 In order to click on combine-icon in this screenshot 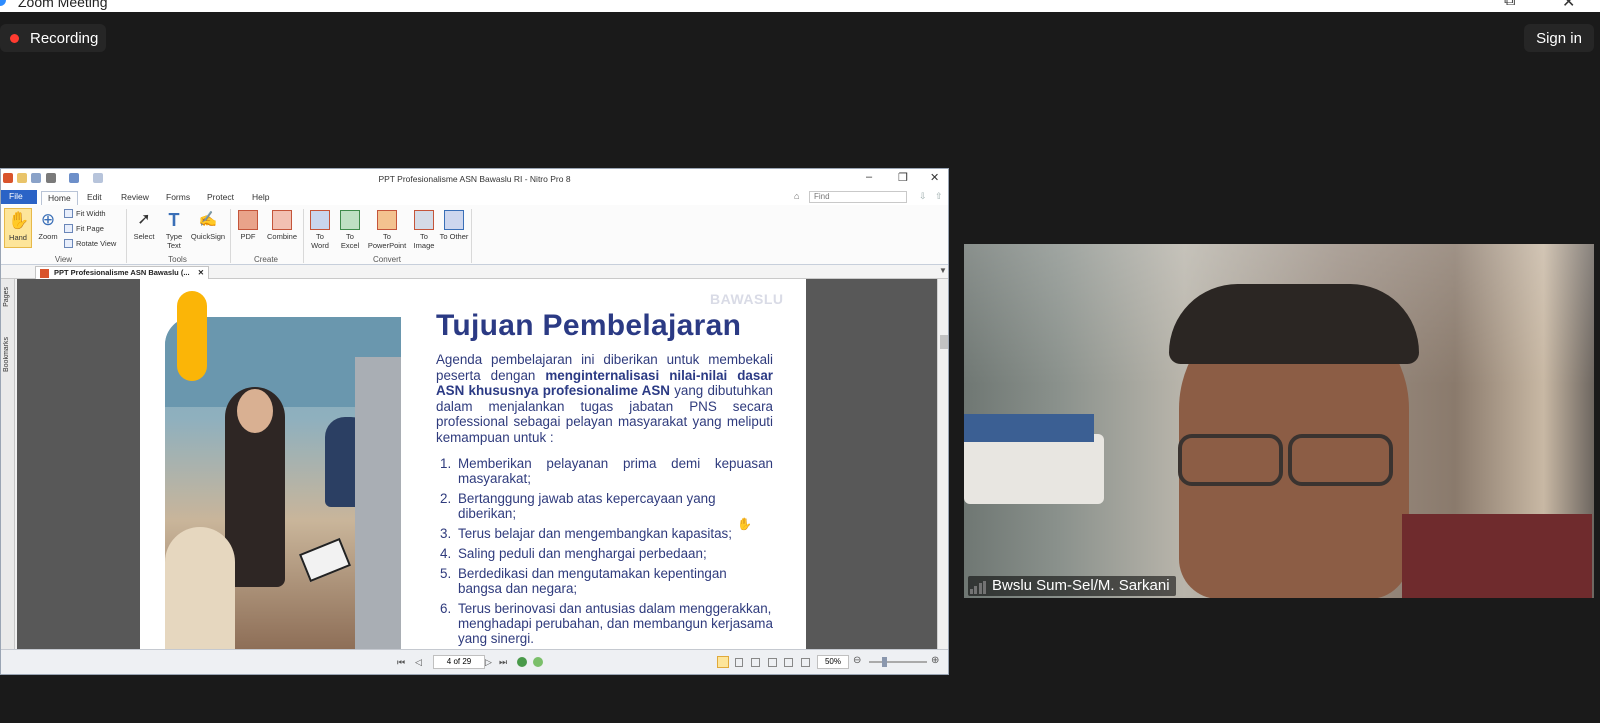, I will do `click(282, 220)`.